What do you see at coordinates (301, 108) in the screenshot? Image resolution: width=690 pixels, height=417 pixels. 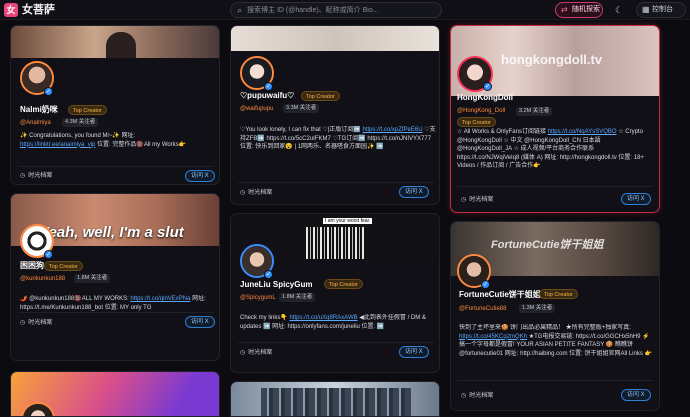 I see `follower-count: 3.3M 关注者` at bounding box center [301, 108].